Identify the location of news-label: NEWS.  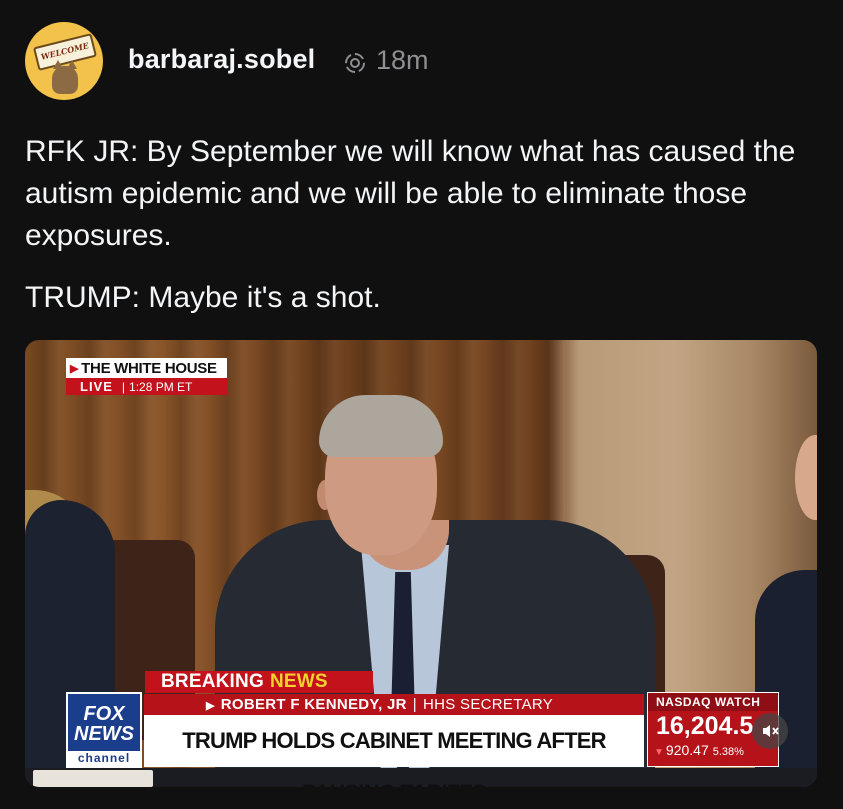
(298, 681).